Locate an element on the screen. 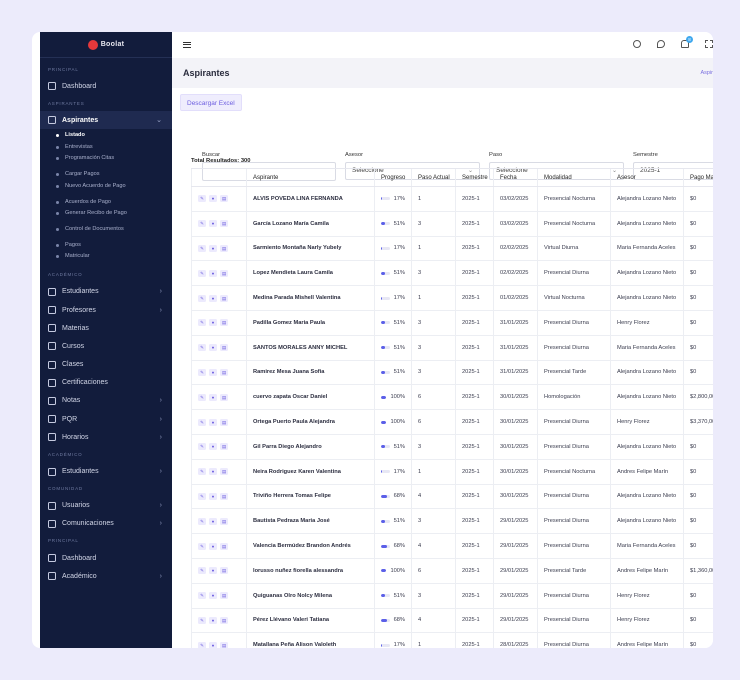 The image size is (740, 680). logo: Boolat is located at coordinates (106, 45).